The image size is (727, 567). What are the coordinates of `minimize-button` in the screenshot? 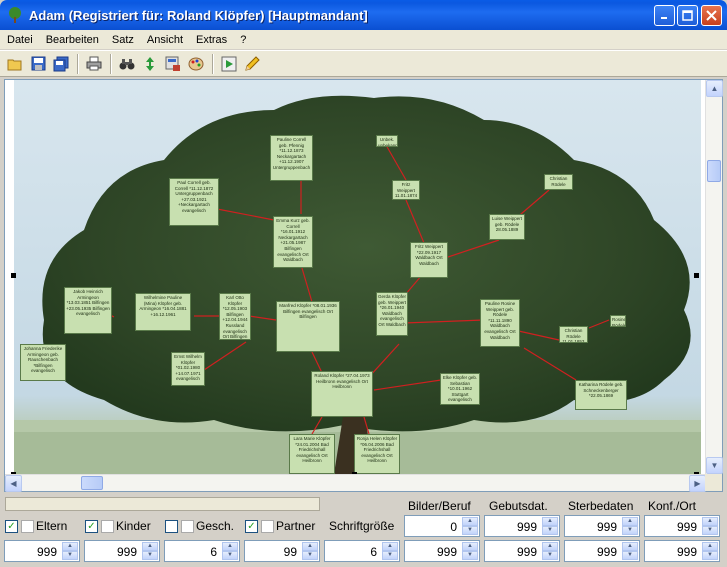 It's located at (664, 15).